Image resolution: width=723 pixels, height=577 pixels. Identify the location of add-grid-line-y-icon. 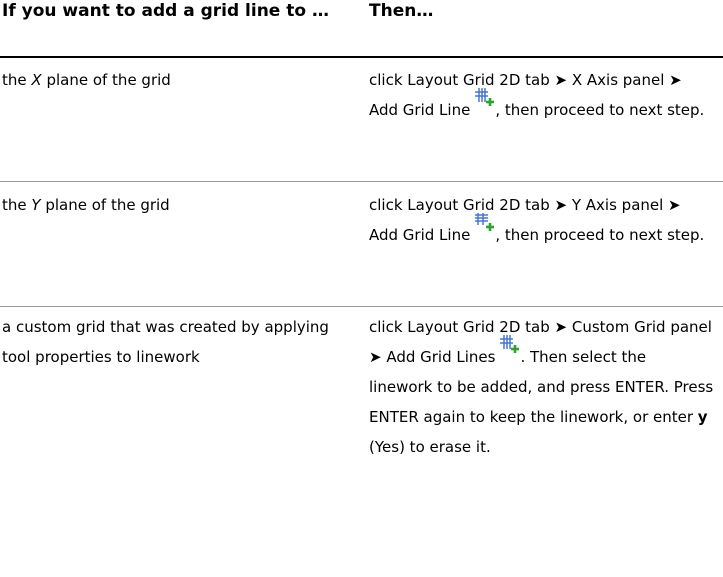
(484, 227).